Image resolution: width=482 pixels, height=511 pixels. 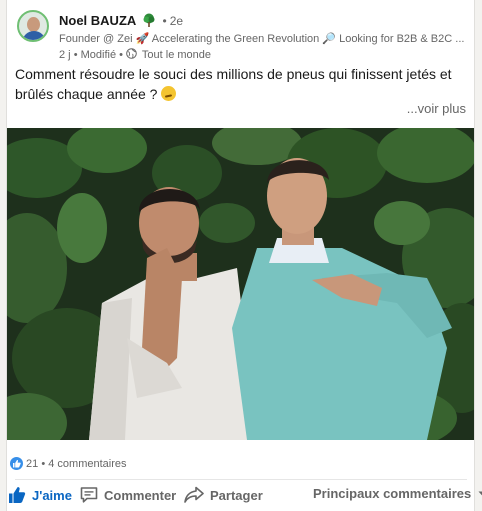 What do you see at coordinates (16, 463) in the screenshot?
I see `like-reaction-icon` at bounding box center [16, 463].